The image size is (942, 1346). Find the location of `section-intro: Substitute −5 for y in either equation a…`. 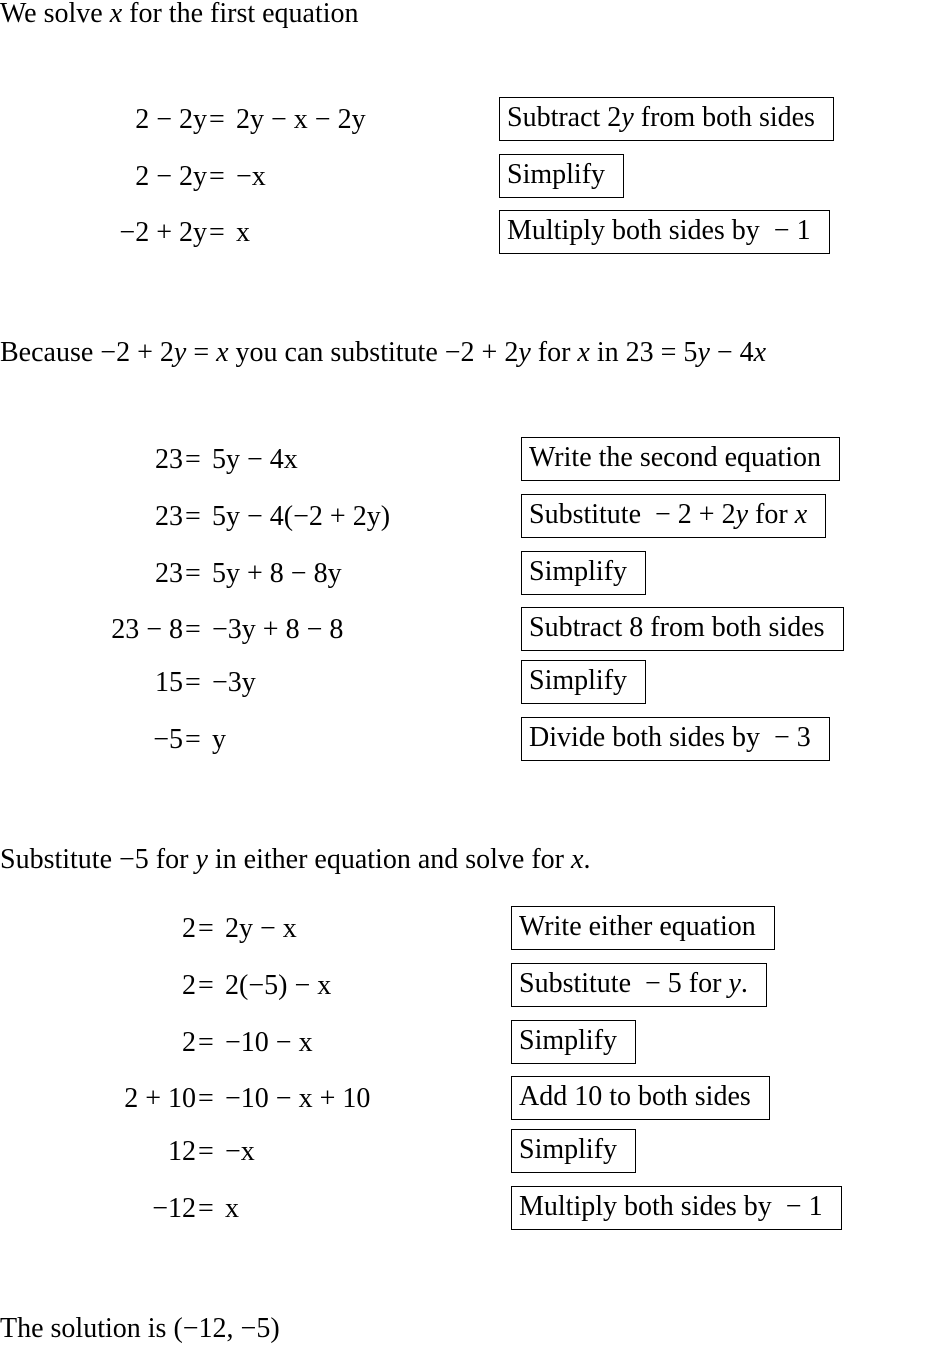

section-intro: Substitute −5 for y in either equation a… is located at coordinates (295, 859).